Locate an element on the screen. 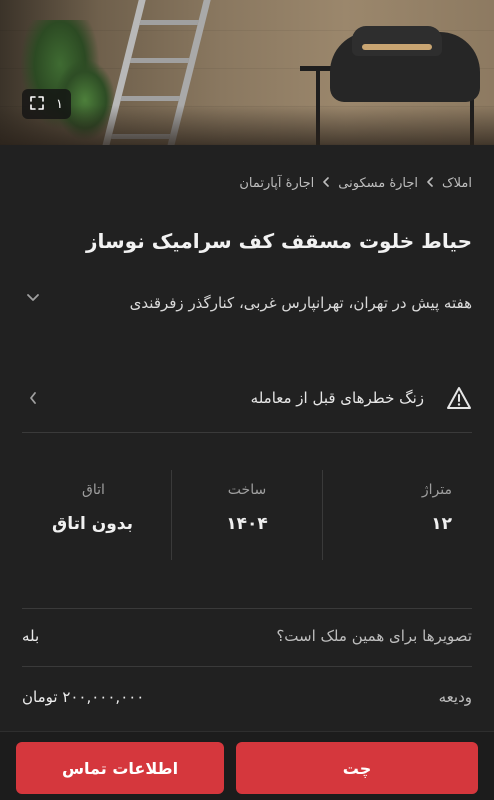 The image size is (494, 800). photos-authenticity-row: تصویرها برای همین ملک است؟ بله is located at coordinates (247, 642).